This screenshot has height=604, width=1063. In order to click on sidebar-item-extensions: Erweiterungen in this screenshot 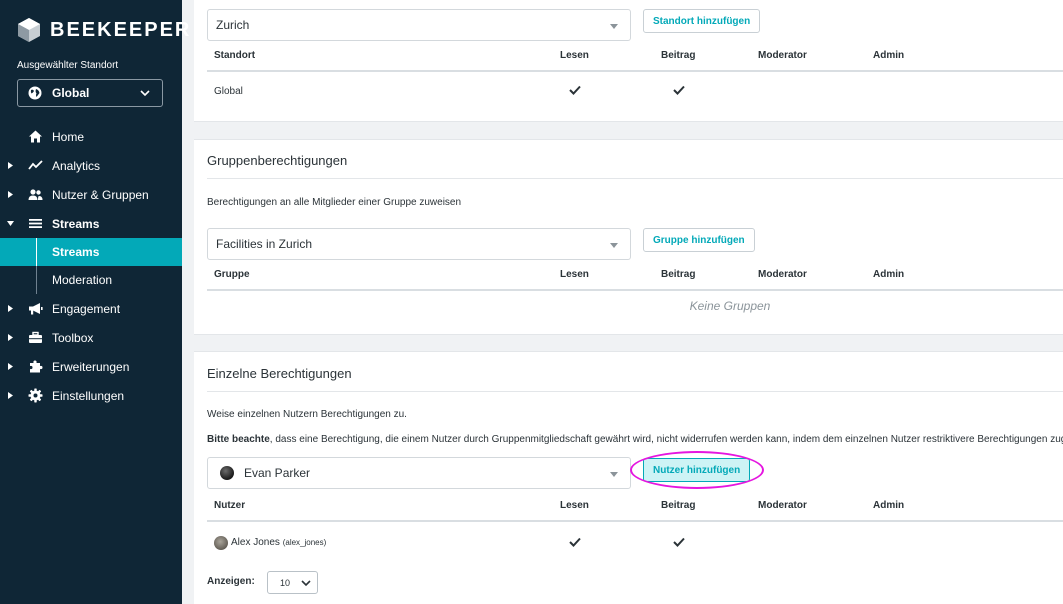, I will do `click(91, 366)`.